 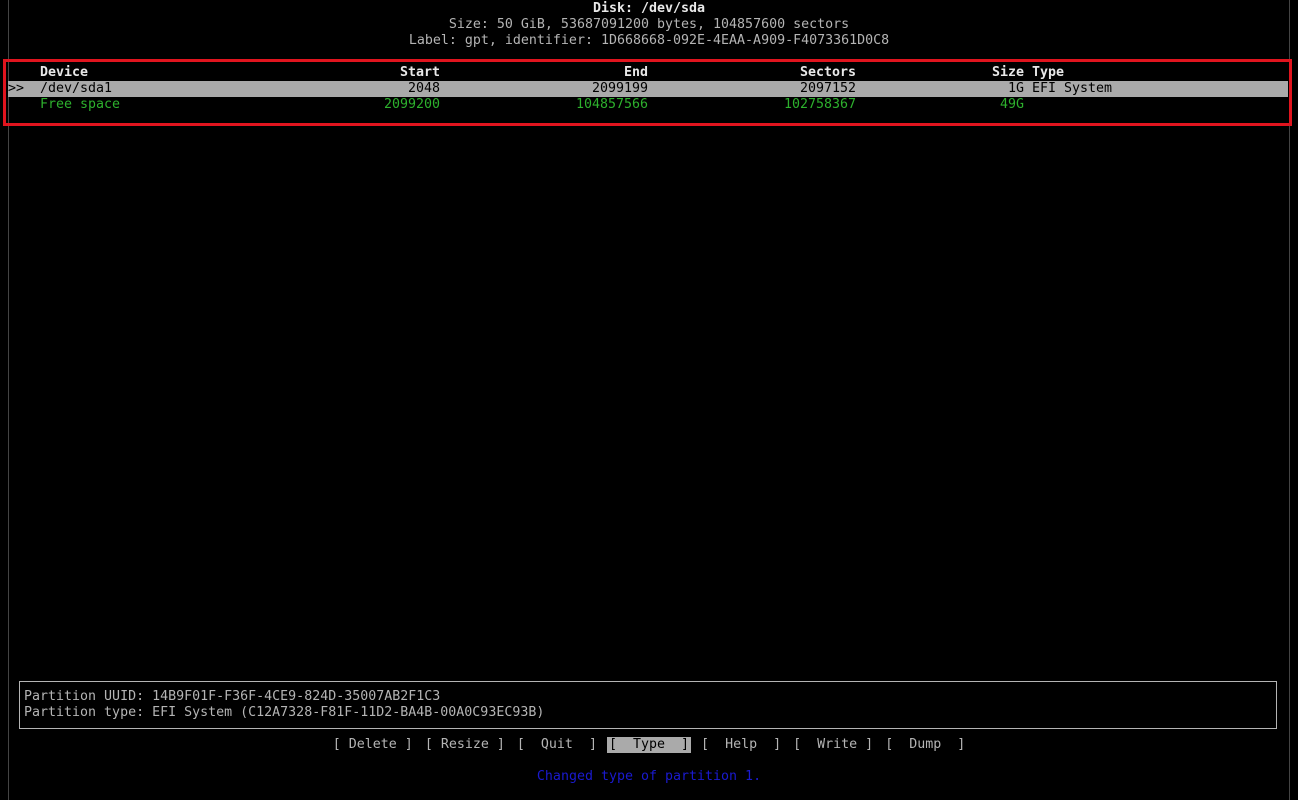 I want to click on delete-button: [ Delete ], so click(x=373, y=745).